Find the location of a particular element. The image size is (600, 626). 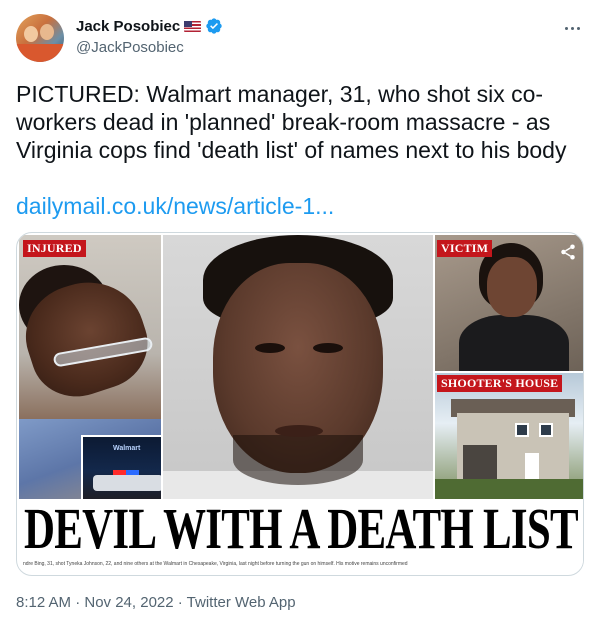

more-options-icon is located at coordinates (572, 28).